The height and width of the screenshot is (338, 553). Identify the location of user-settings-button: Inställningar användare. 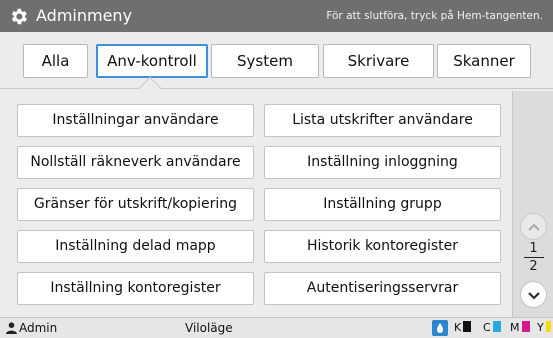
(135, 120).